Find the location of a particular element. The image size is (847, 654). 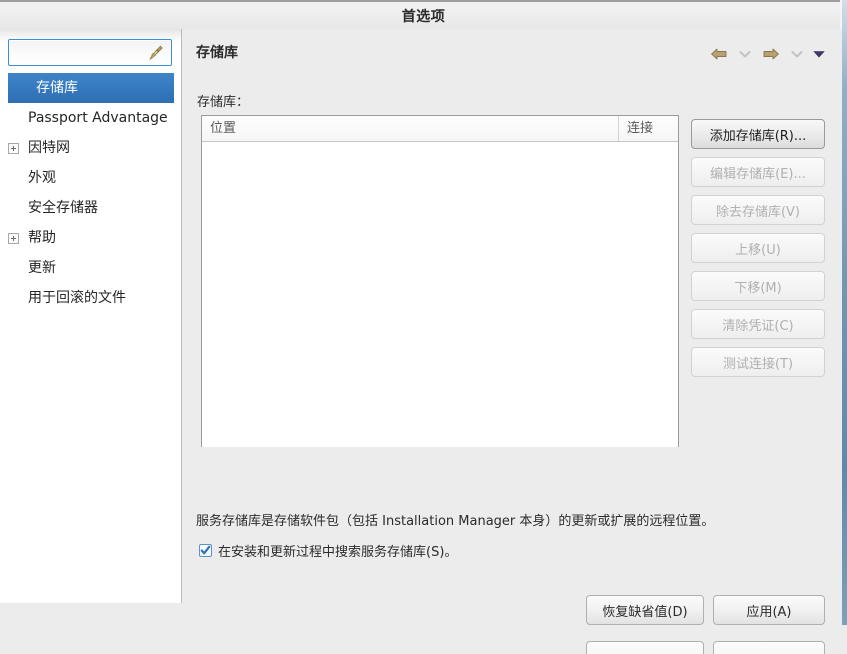

window-right-border is located at coordinates (844, 312).